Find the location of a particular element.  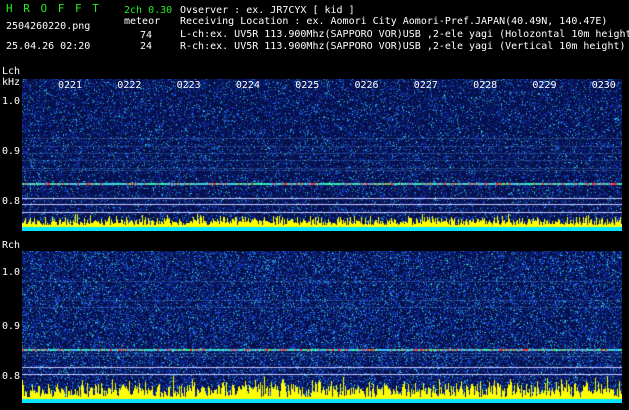

app-title: H R O F F T is located at coordinates (53, 8).